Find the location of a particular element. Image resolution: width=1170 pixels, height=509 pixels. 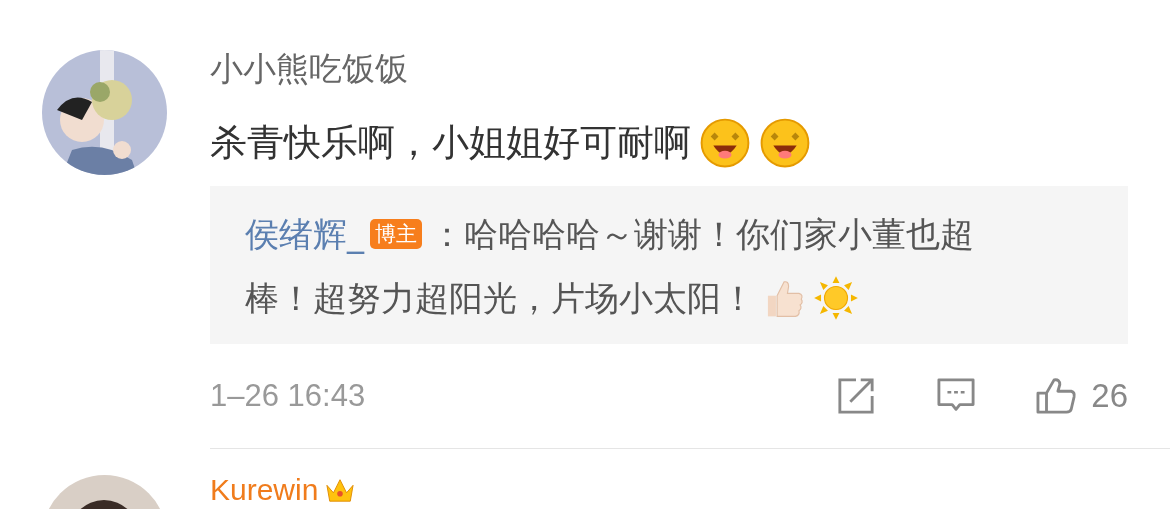

reply-text: 棒！超努力超阳光，片场小太阳！ is located at coordinates (500, 298).